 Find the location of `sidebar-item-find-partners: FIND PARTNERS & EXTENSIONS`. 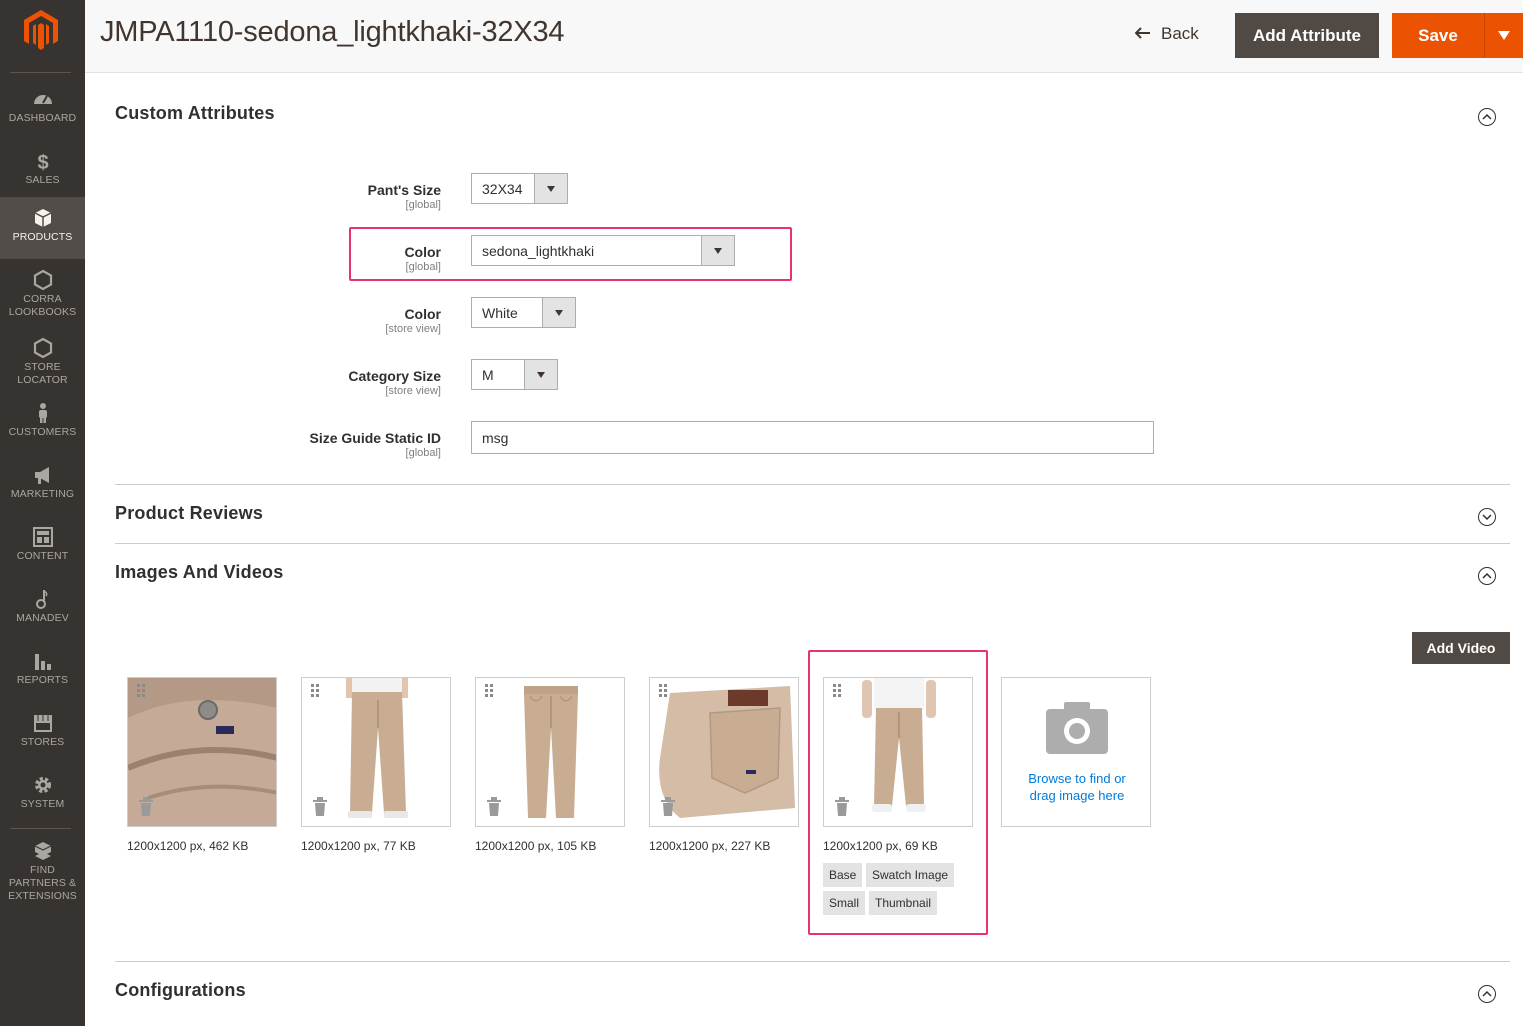

sidebar-item-find-partners: FIND PARTNERS & EXTENSIONS is located at coordinates (42, 866).